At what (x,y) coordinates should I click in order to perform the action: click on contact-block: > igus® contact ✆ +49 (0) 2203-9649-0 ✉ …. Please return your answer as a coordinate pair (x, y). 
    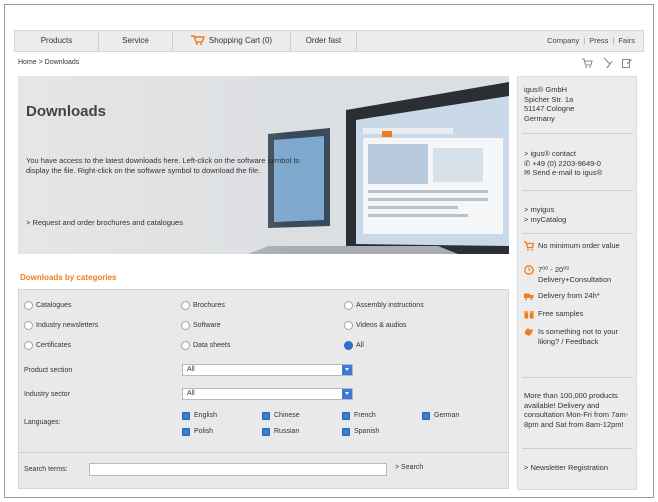
    Looking at the image, I should click on (563, 163).